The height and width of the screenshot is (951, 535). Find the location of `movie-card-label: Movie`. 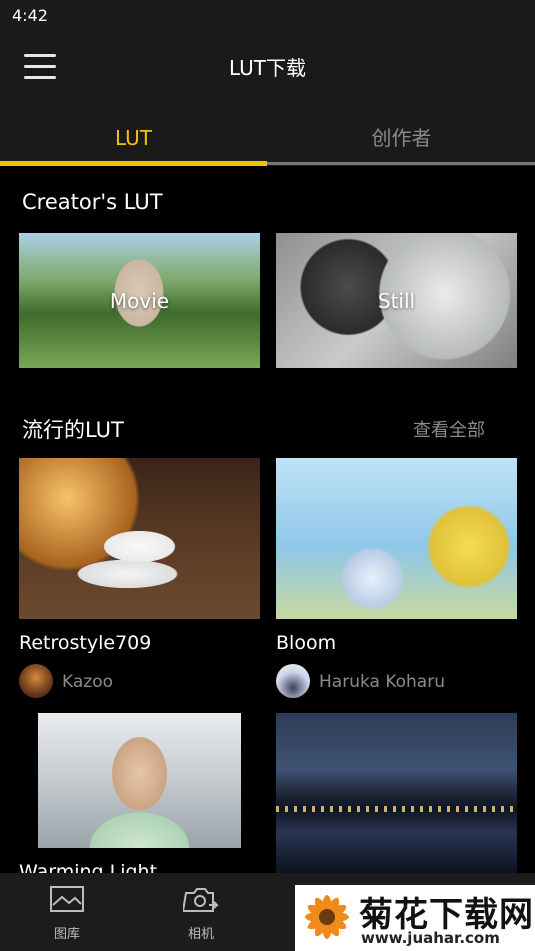

movie-card-label: Movie is located at coordinates (139, 300).